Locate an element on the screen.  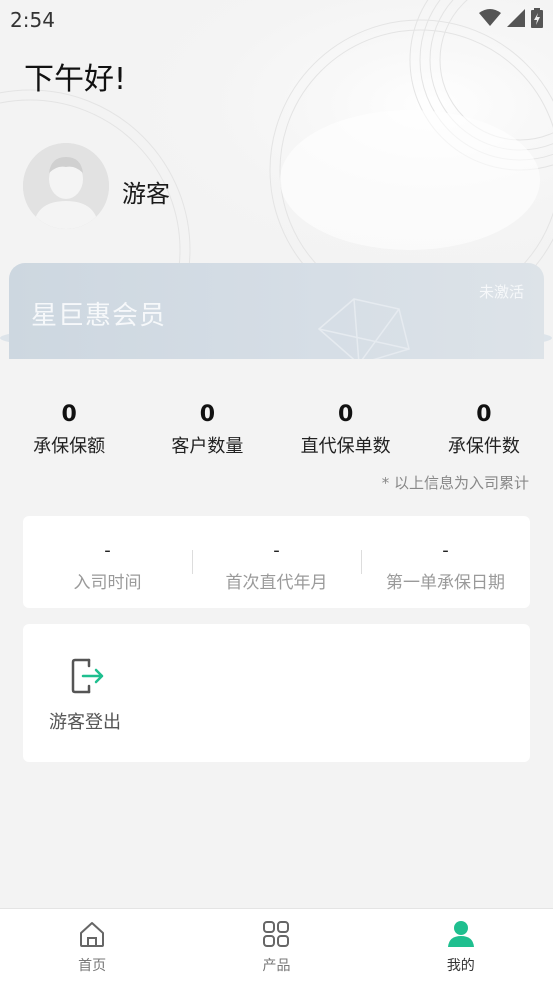
info-label: 第一单承保日期 is located at coordinates (445, 583).